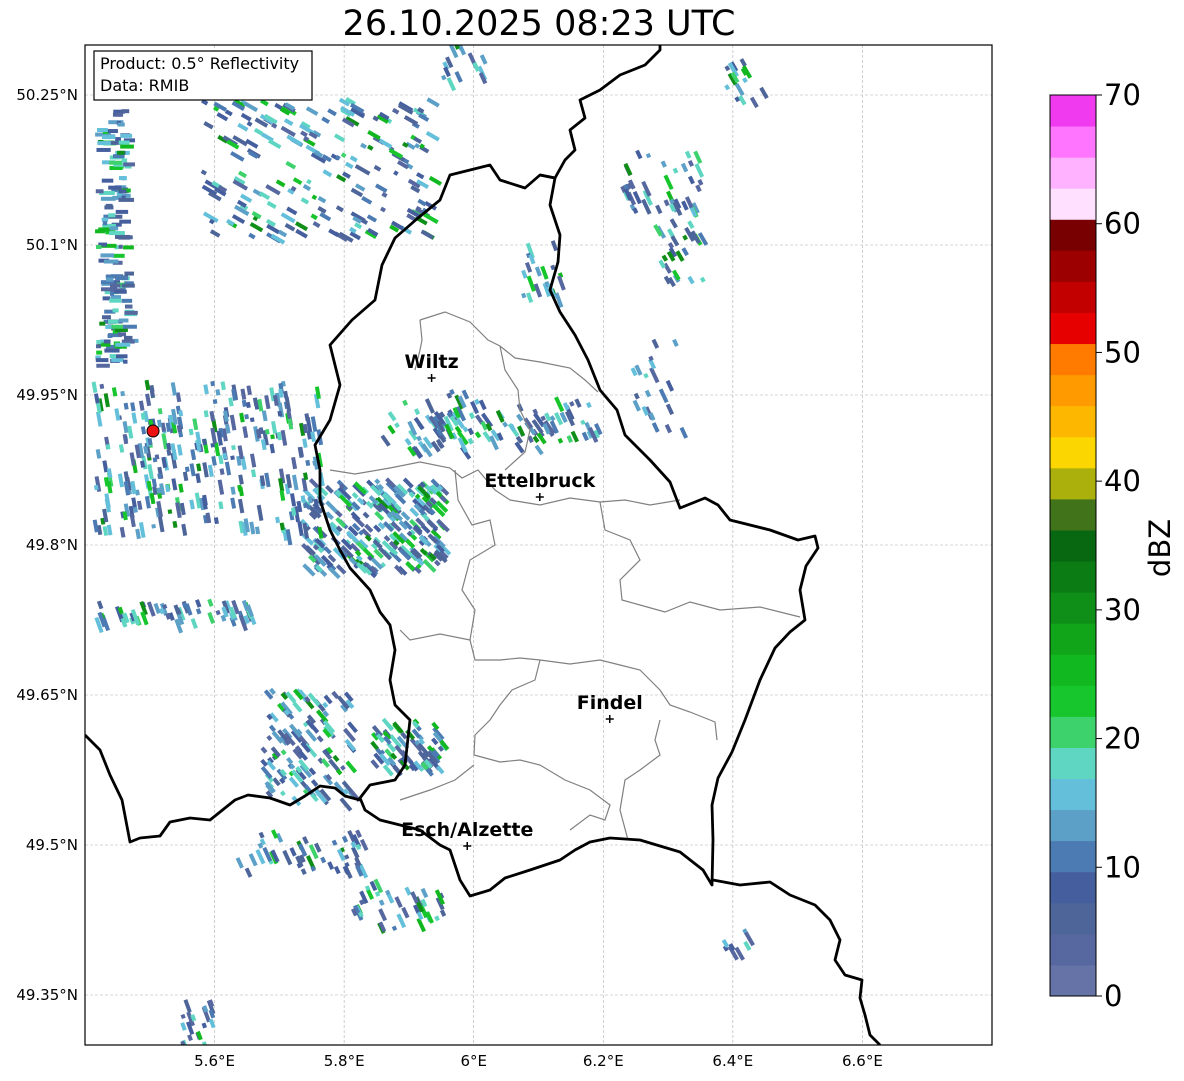 This screenshot has width=1184, height=1081. Describe the element at coordinates (1122, 739) in the screenshot. I see `colorbar-tick-label: 20` at that location.